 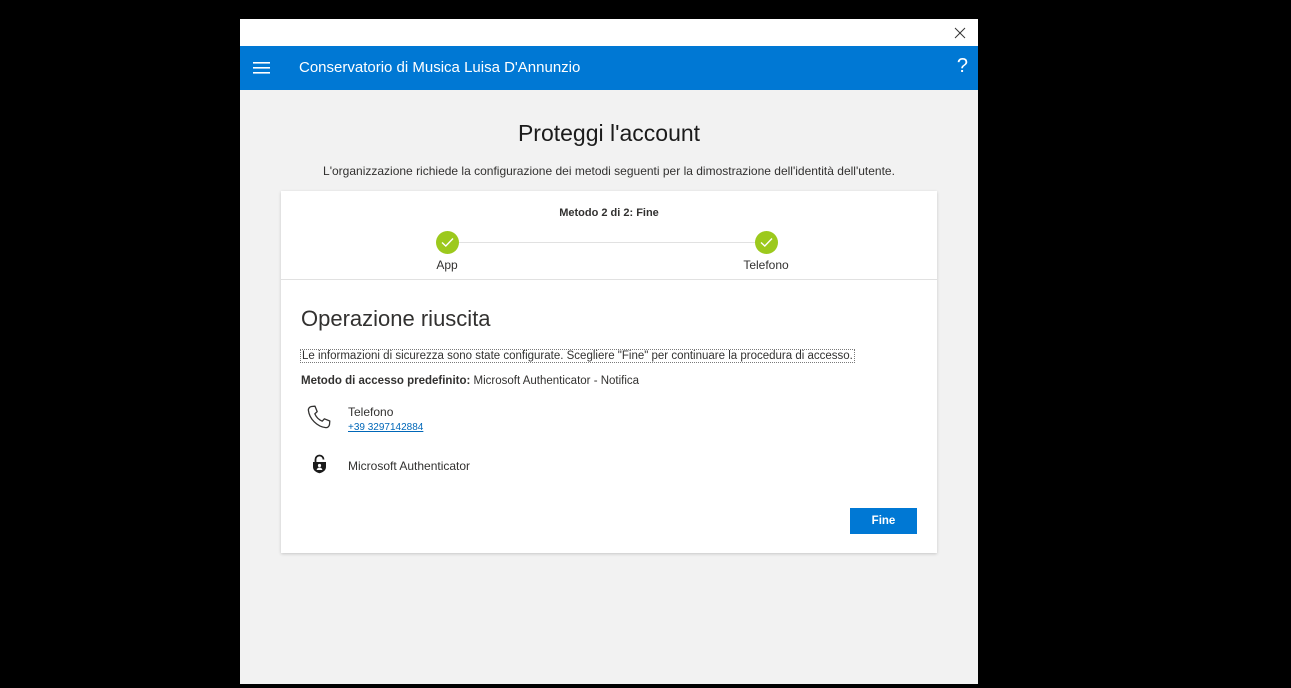 I want to click on method-phone-label: Telefono, so click(x=371, y=412).